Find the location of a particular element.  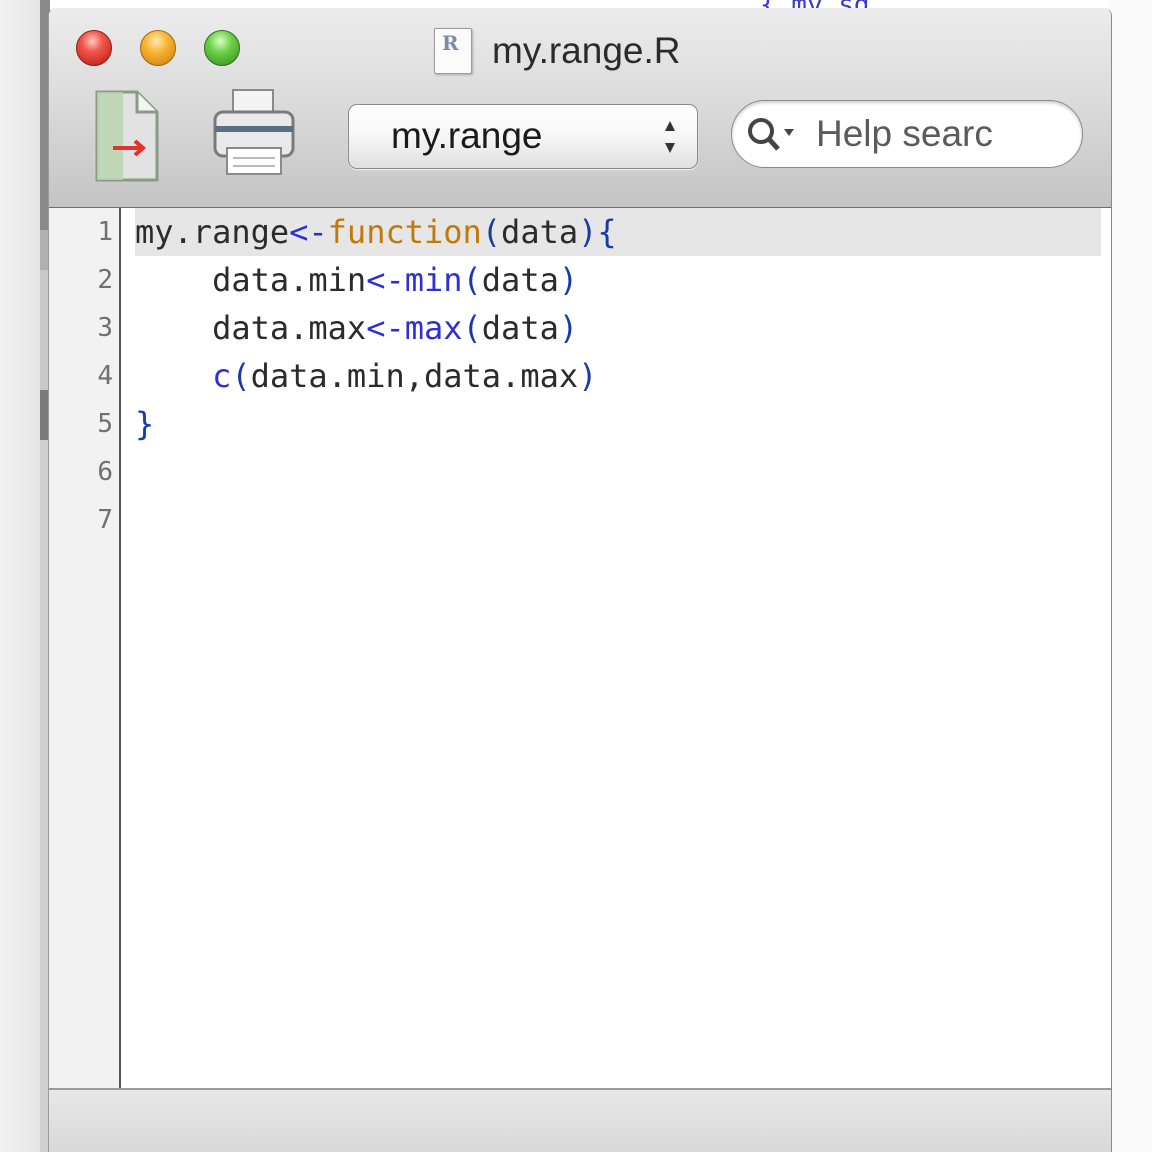

help-search is located at coordinates (907, 134).